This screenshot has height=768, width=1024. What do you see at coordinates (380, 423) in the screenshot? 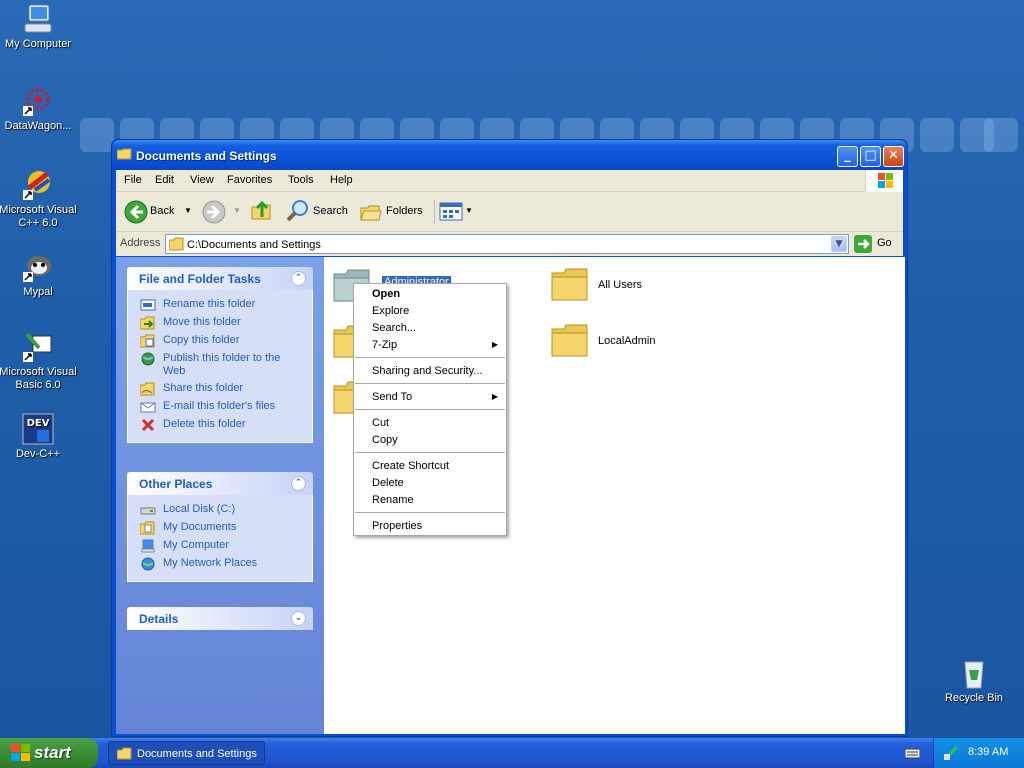
I see `menu-item-cut: Cut` at bounding box center [380, 423].